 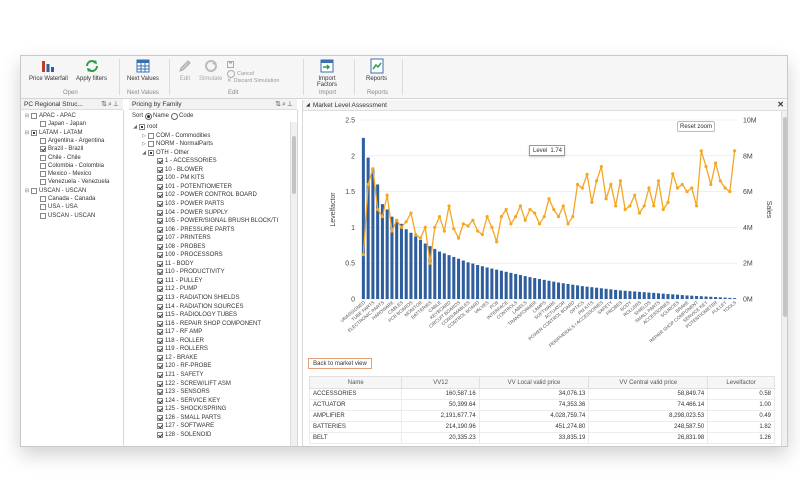 What do you see at coordinates (179, 349) in the screenshot?
I see `tree-item: 119 - ROLLERS` at bounding box center [179, 349].